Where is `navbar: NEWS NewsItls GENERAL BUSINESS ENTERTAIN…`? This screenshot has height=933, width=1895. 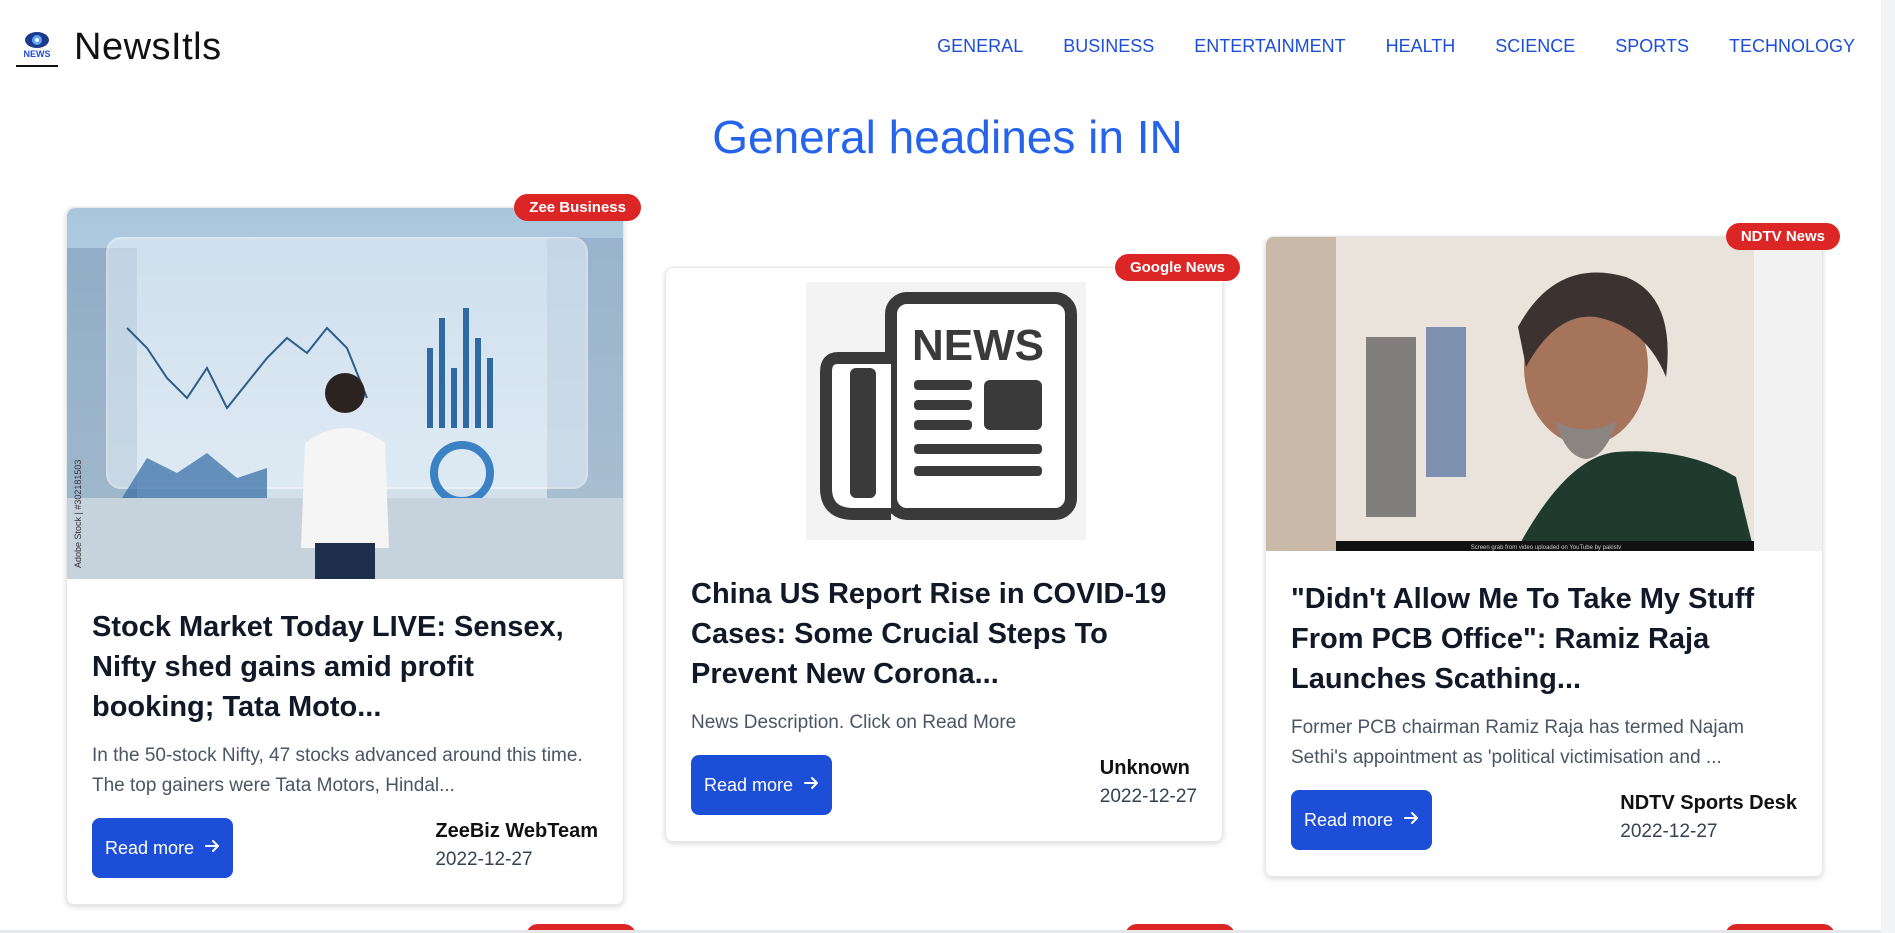 navbar: NEWS NewsItls GENERAL BUSINESS ENTERTAIN… is located at coordinates (947, 47).